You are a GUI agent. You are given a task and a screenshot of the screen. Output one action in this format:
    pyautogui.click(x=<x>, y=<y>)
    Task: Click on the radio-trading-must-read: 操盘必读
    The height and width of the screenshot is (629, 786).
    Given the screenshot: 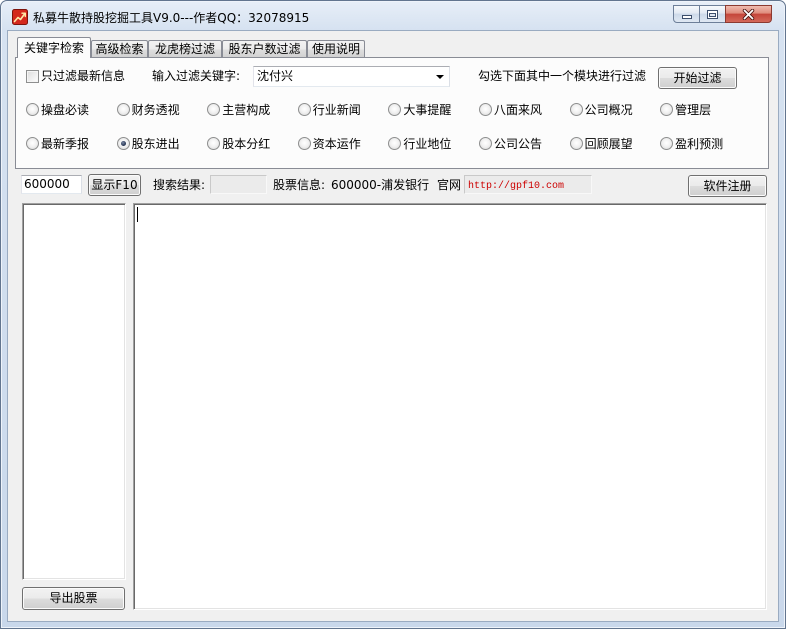 What is the action you would take?
    pyautogui.click(x=71, y=110)
    